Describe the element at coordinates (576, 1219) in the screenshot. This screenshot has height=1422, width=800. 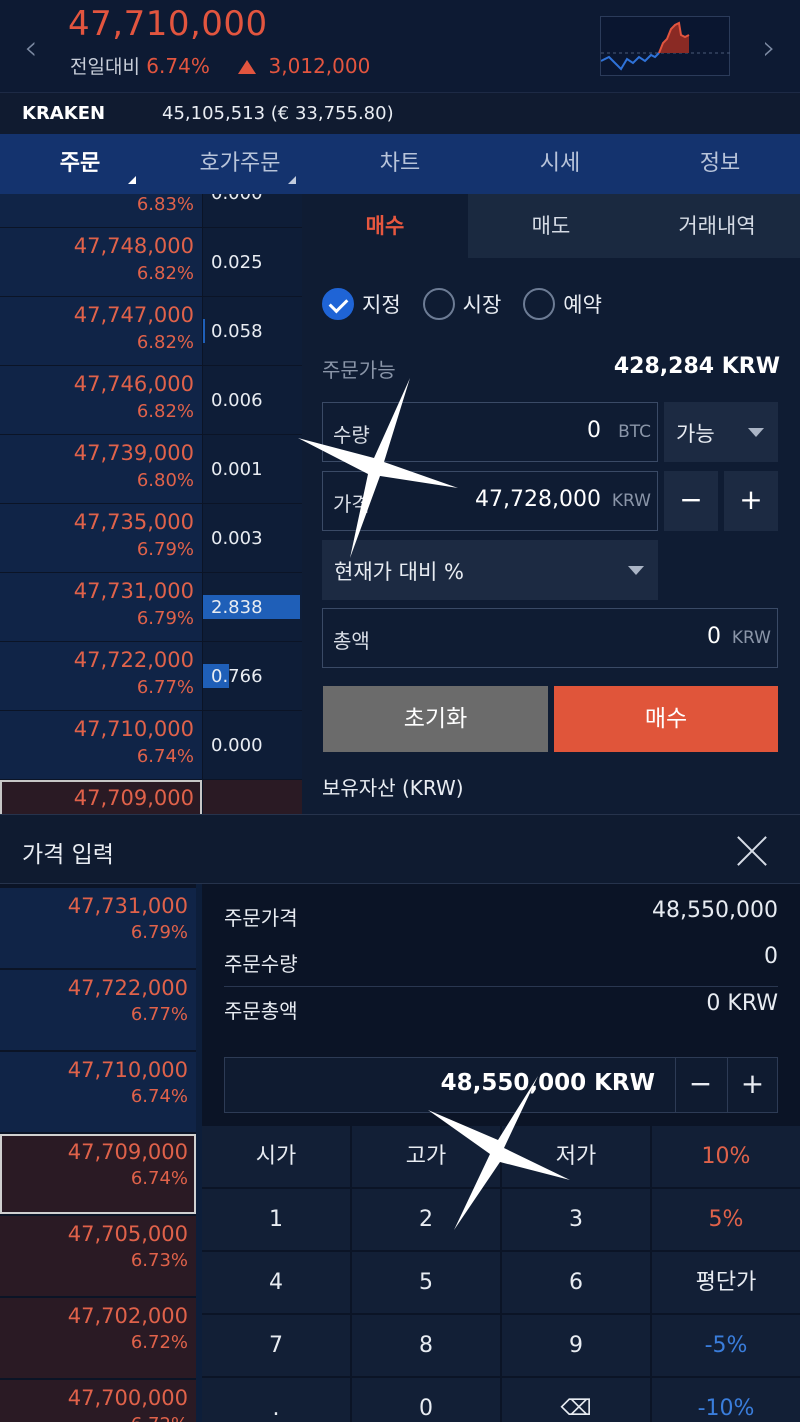
I see `key-3: 3` at that location.